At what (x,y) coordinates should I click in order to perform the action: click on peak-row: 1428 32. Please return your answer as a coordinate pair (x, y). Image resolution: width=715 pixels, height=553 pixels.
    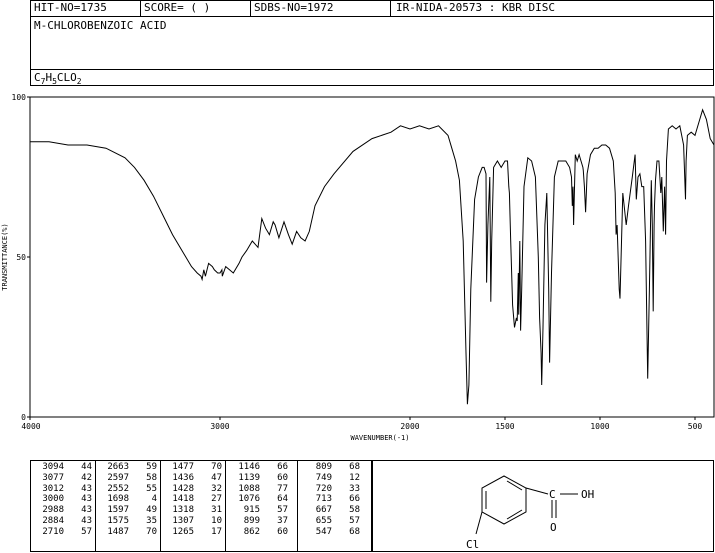
    Looking at the image, I should click on (193, 489).